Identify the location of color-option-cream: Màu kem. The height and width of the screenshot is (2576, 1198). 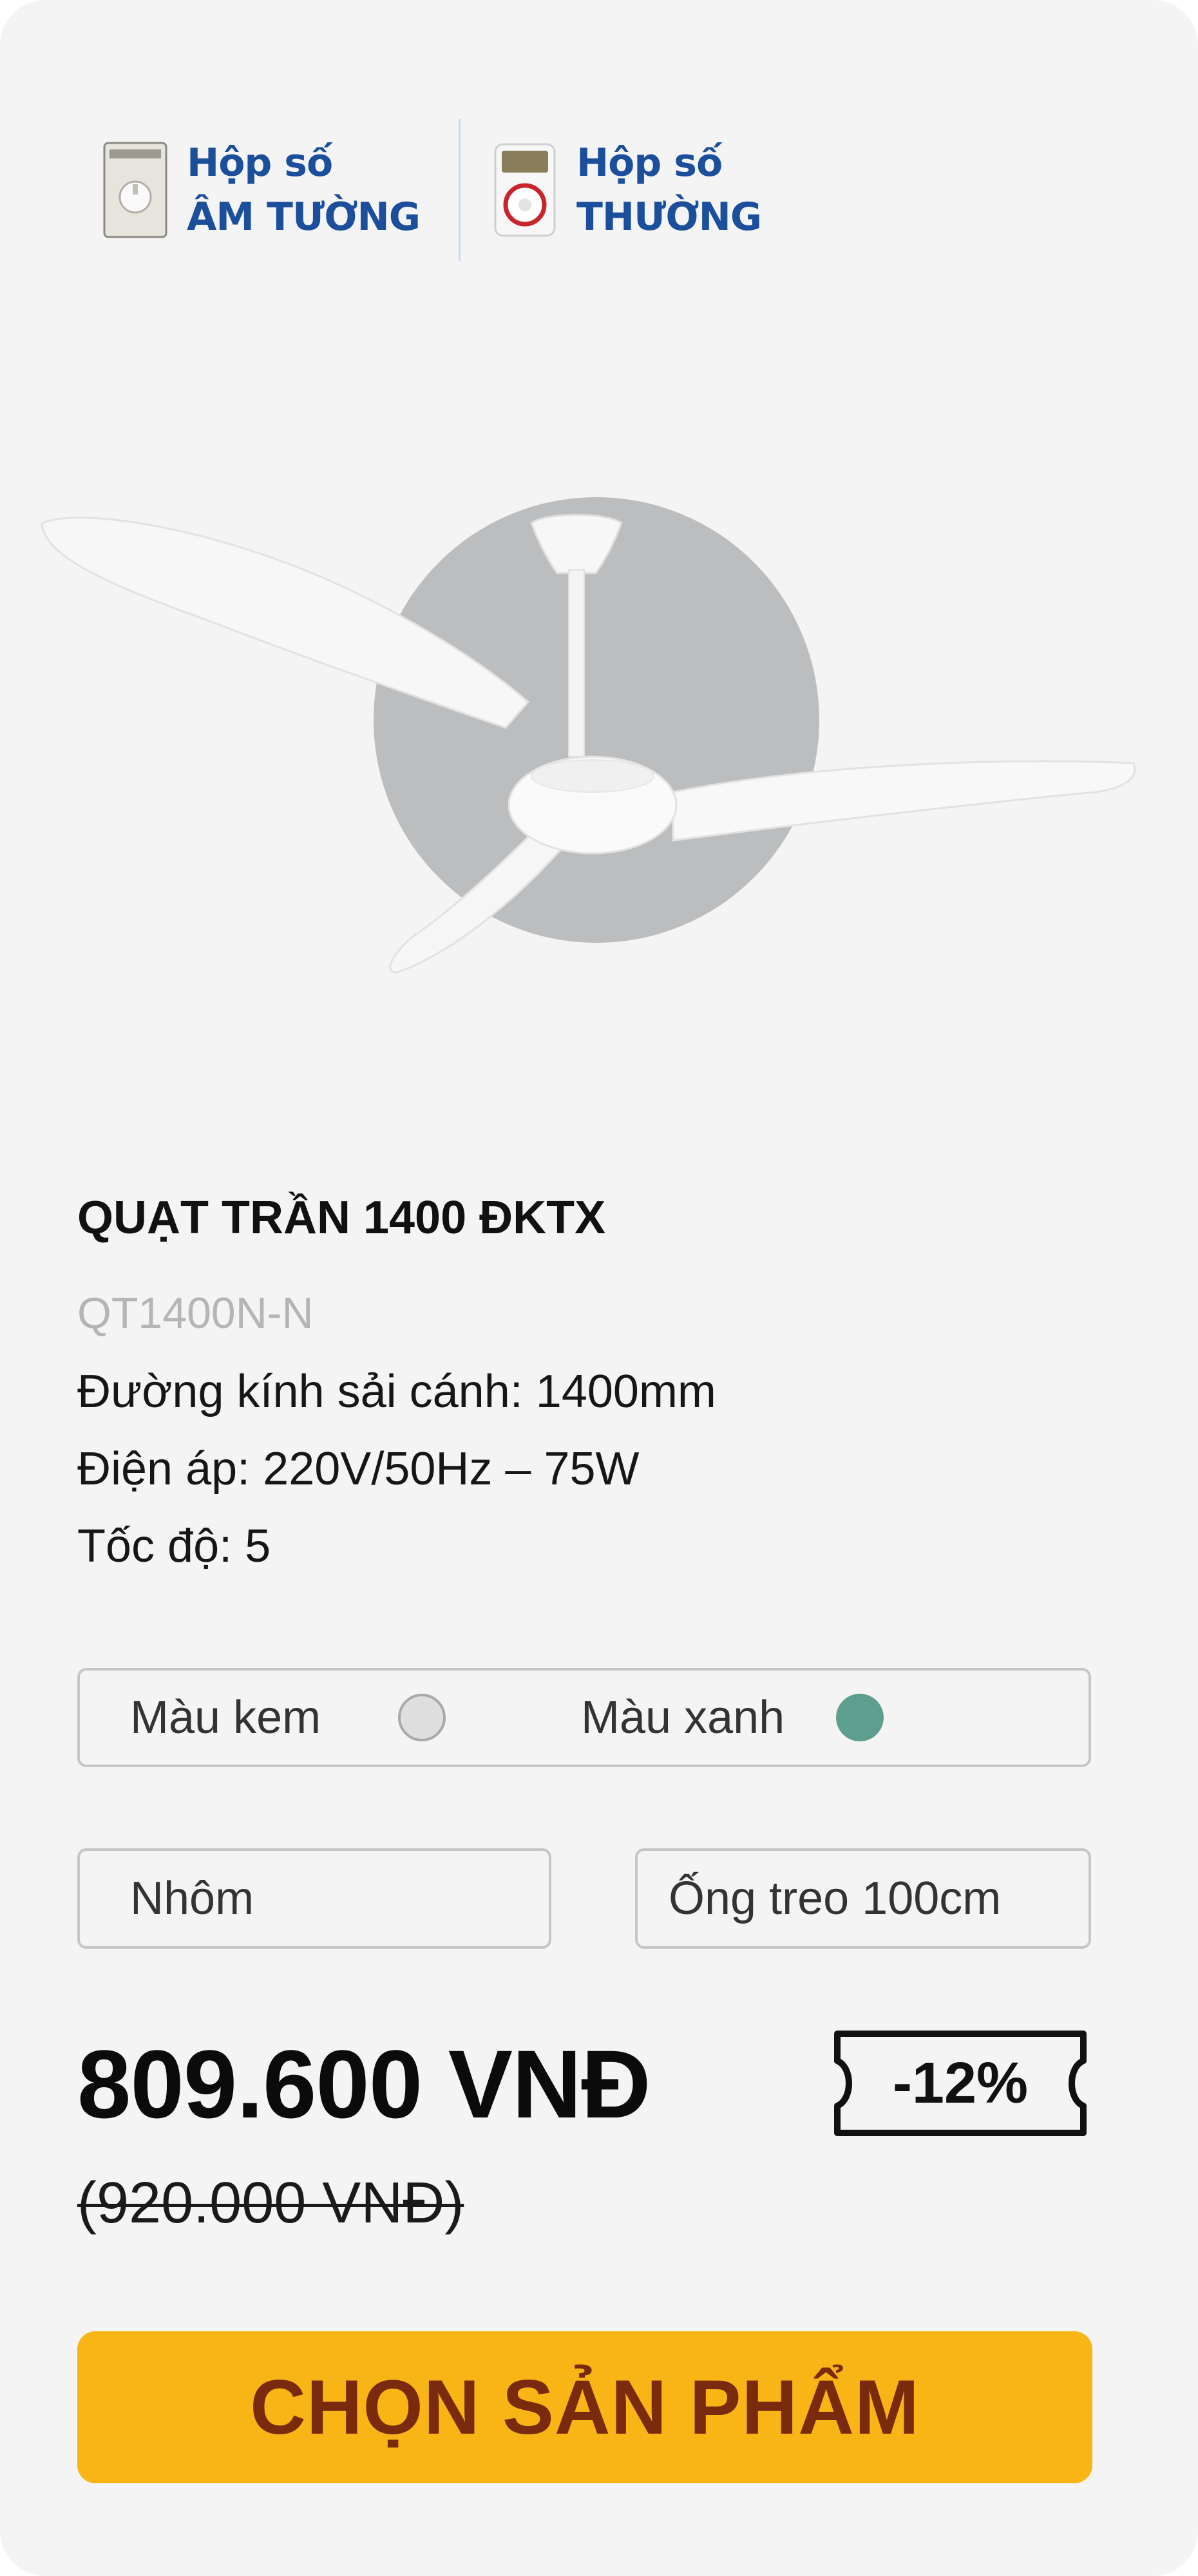
(288, 1718).